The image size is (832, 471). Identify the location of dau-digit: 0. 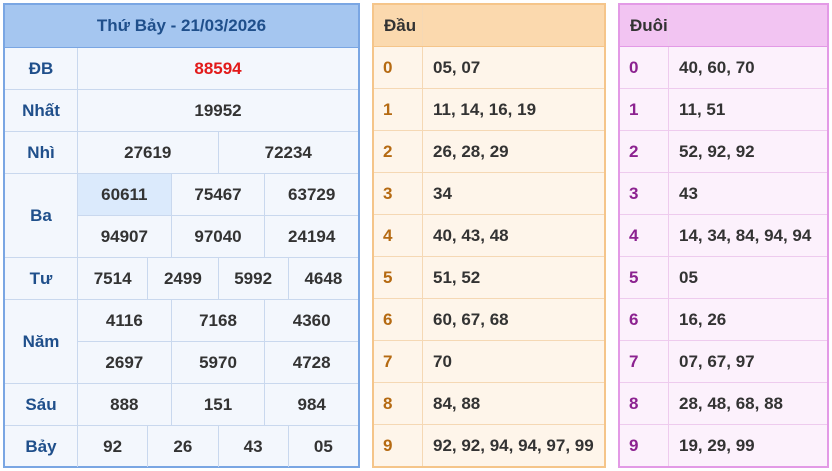
(388, 67).